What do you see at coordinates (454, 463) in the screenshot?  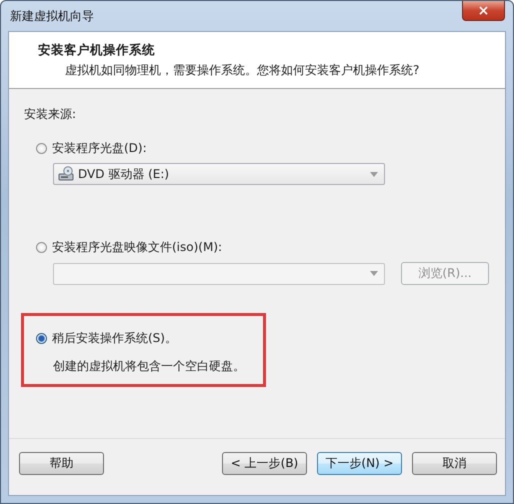 I see `dialog-button: 取消` at bounding box center [454, 463].